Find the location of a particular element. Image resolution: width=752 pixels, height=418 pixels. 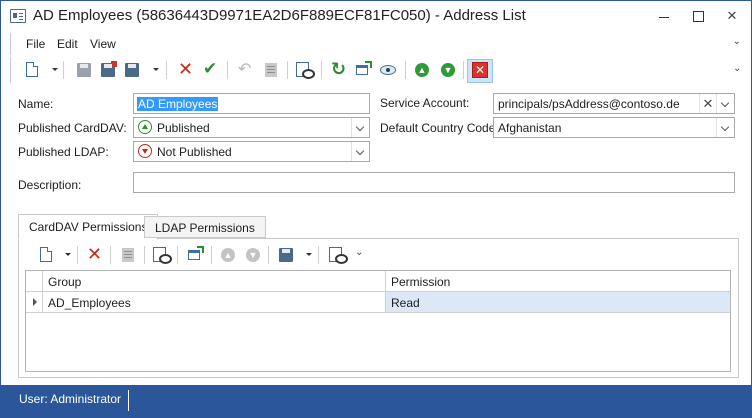

new-button is located at coordinates (32, 70).